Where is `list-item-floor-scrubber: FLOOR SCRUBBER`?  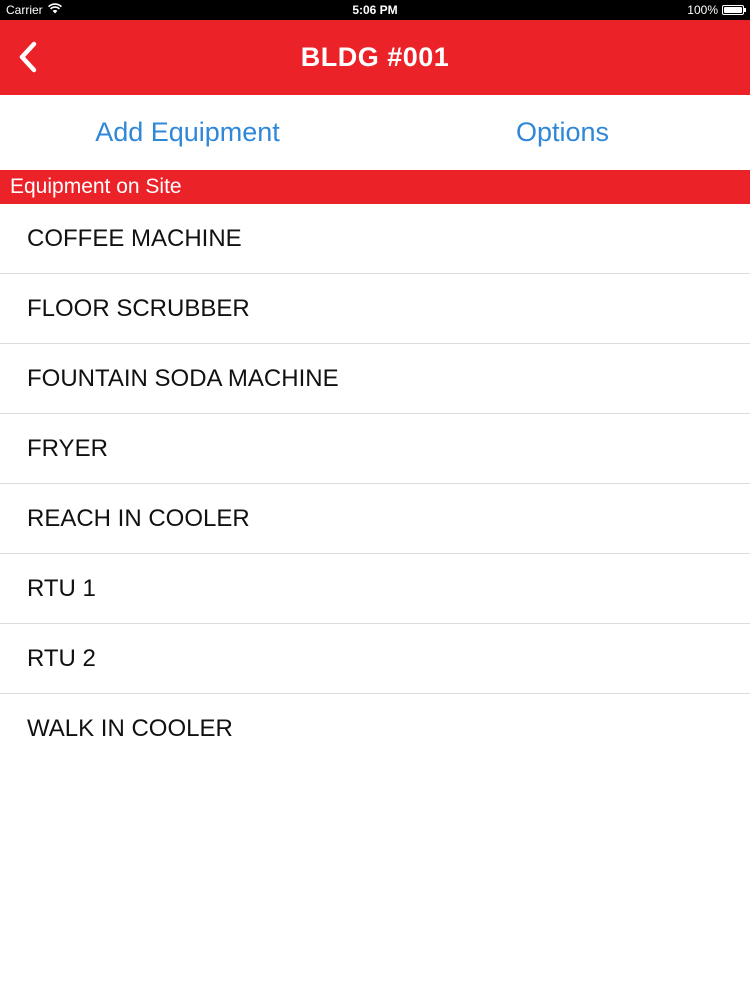
list-item-floor-scrubber: FLOOR SCRUBBER is located at coordinates (375, 309).